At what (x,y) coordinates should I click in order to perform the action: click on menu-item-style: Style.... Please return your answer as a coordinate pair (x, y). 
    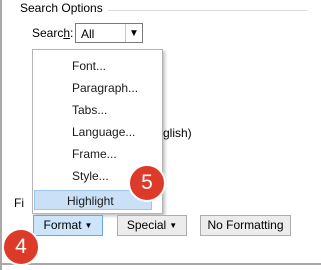
    Looking at the image, I should click on (90, 176).